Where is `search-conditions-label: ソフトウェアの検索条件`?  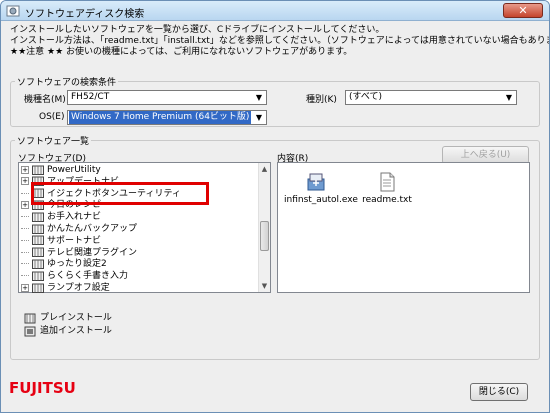 search-conditions-label: ソフトウェアの検索条件 is located at coordinates (67, 81).